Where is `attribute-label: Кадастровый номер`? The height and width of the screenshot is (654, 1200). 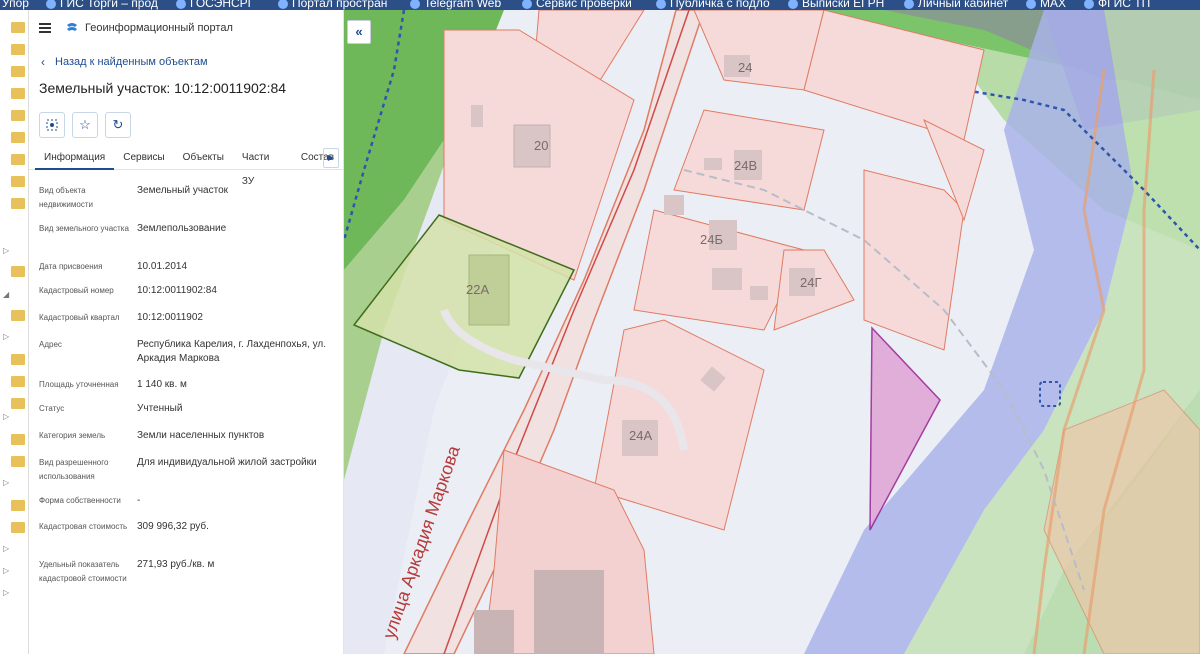 attribute-label: Кадастровый номер is located at coordinates (76, 290).